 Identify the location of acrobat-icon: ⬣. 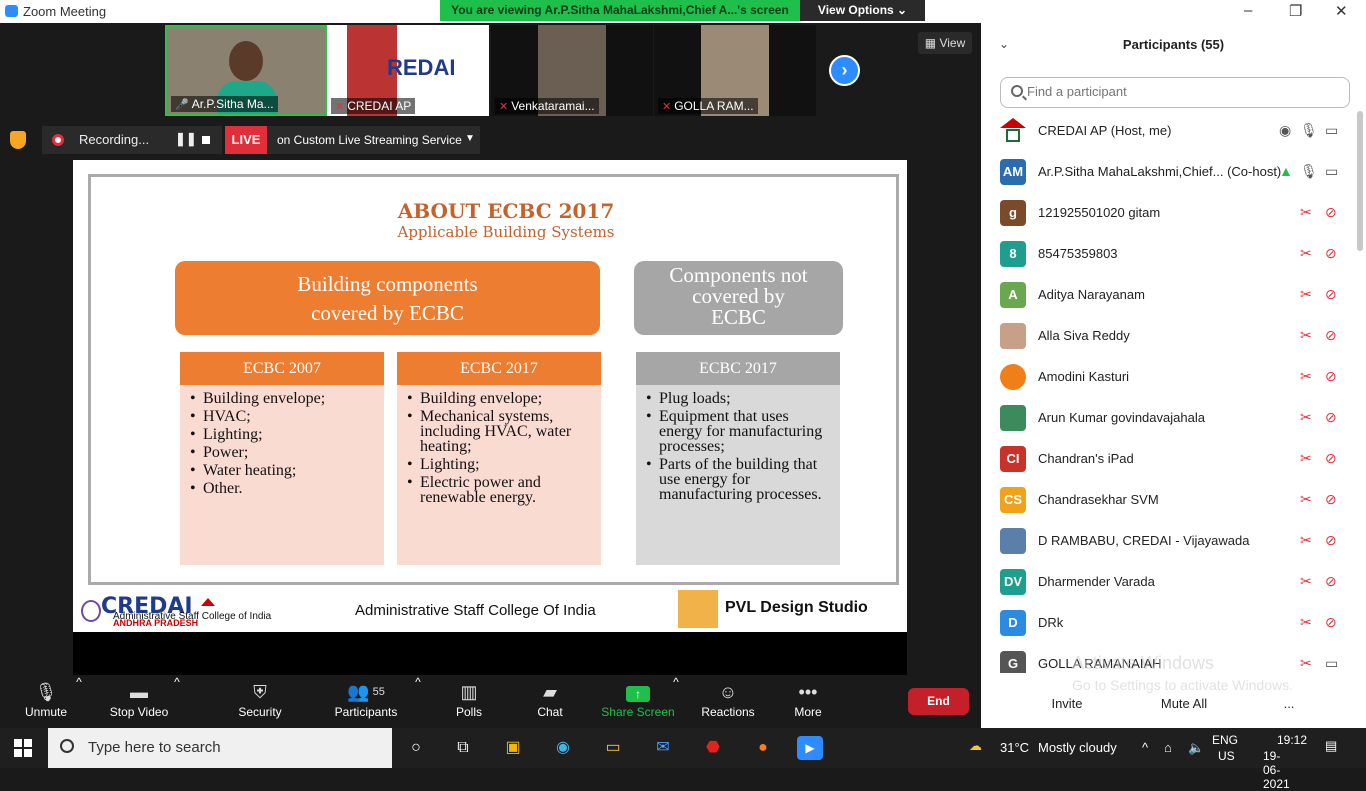
(713, 748).